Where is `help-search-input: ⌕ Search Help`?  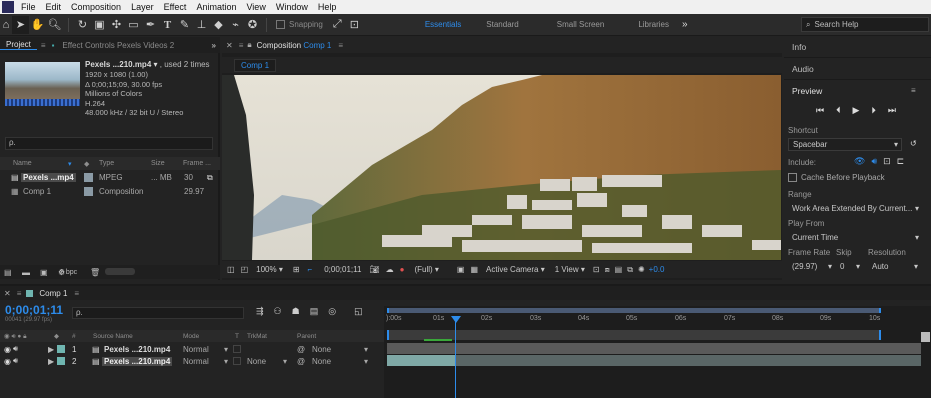
help-search-input: ⌕ Search Help is located at coordinates (865, 24).